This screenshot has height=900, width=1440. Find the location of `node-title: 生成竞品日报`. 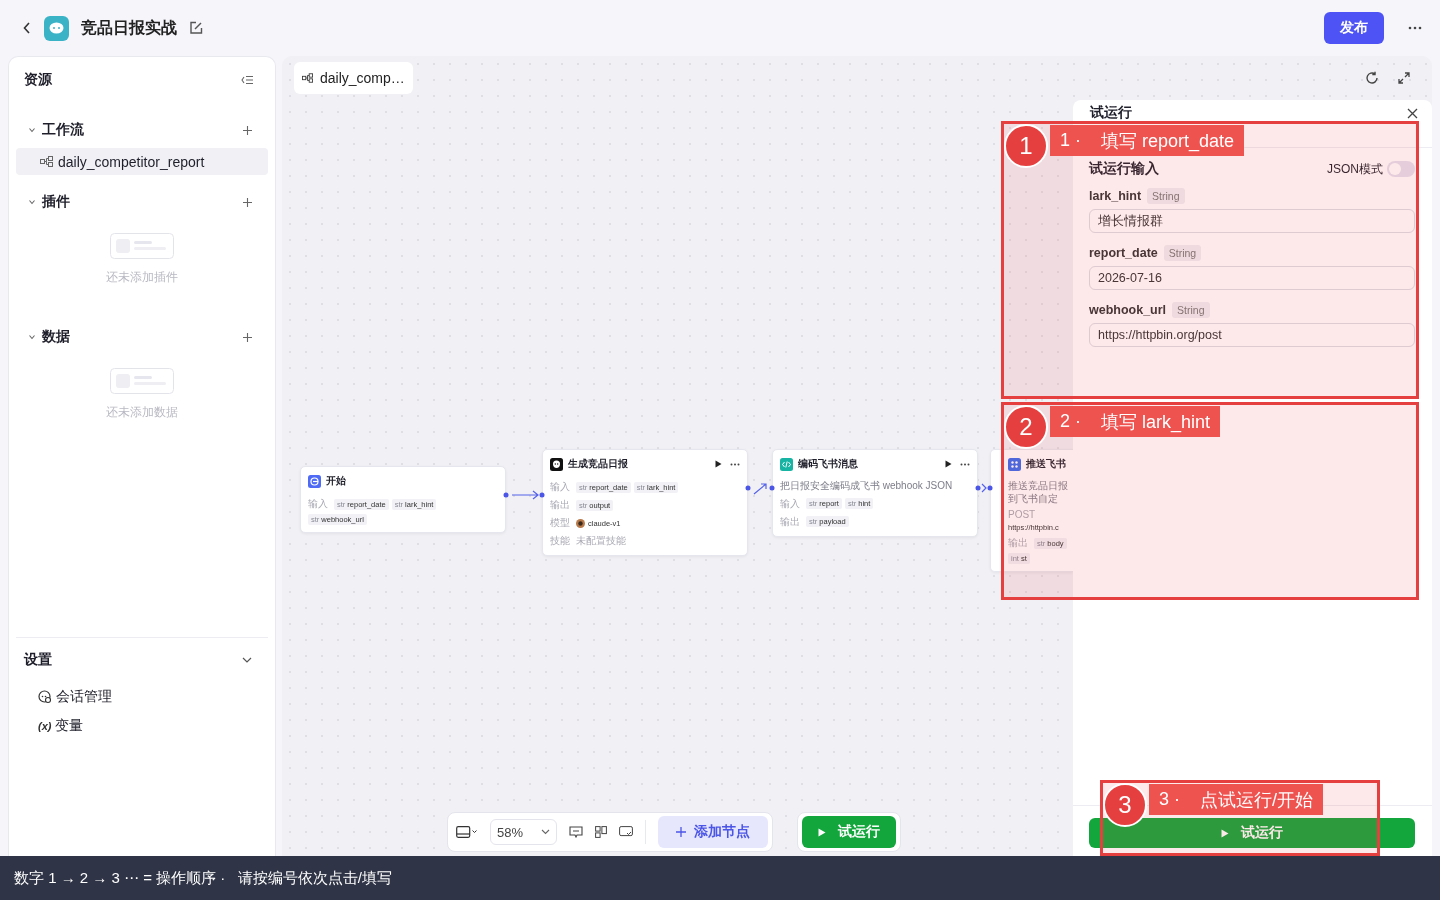

node-title: 生成竞品日报 is located at coordinates (598, 464).